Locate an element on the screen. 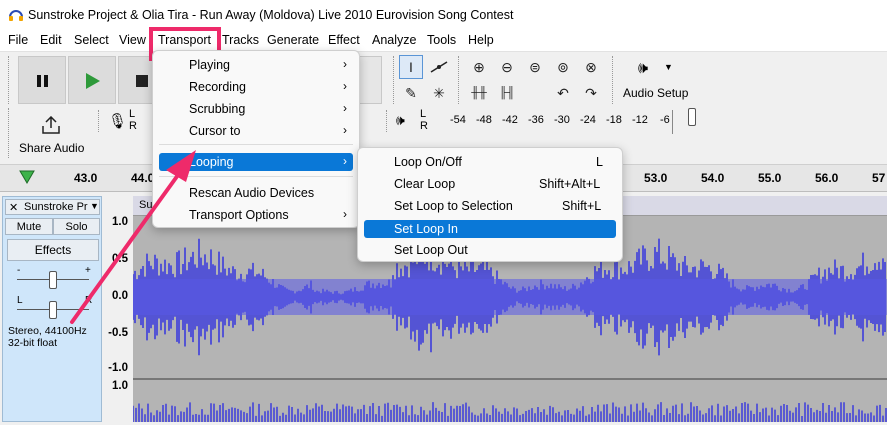 Image resolution: width=887 pixels, height=425 pixels. multi-tool-icon: ✳ is located at coordinates (439, 92).